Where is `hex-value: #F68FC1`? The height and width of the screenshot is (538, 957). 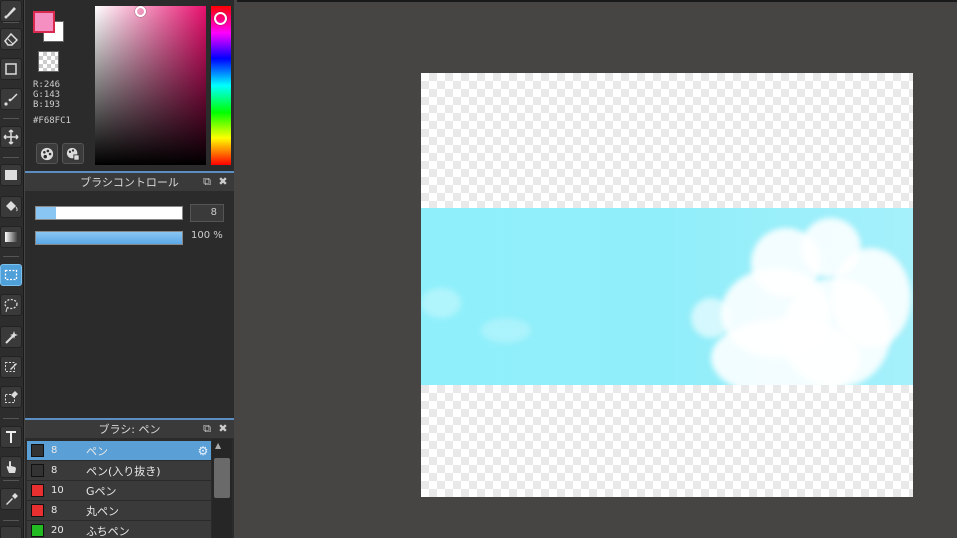
hex-value: #F68FC1 is located at coordinates (52, 121).